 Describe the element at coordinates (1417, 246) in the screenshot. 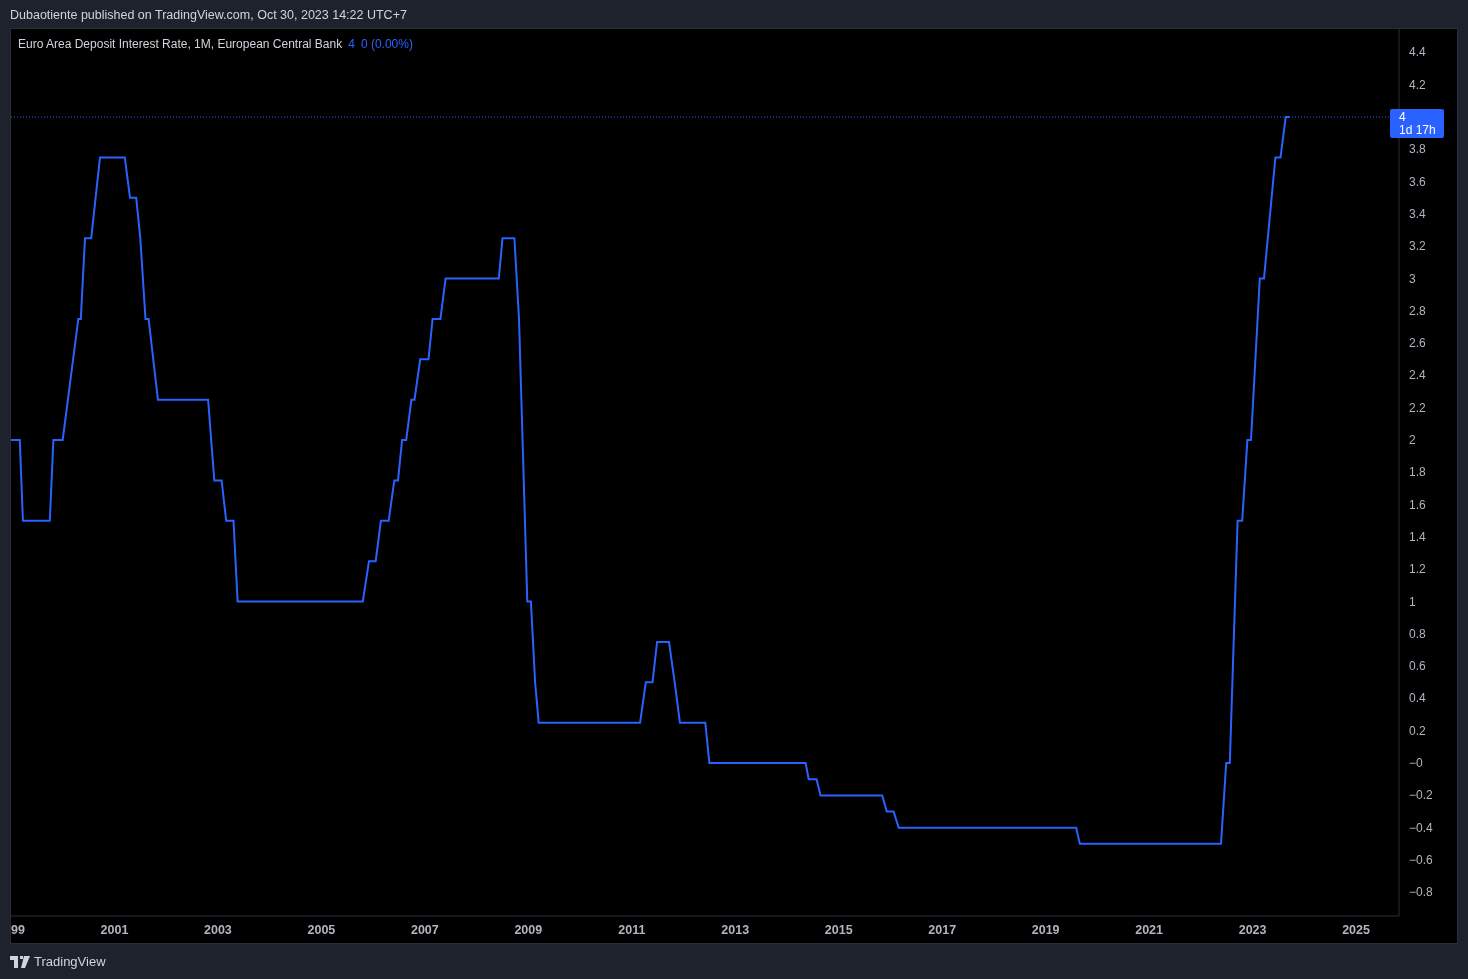

I see `y-axis-label: 3.2` at that location.